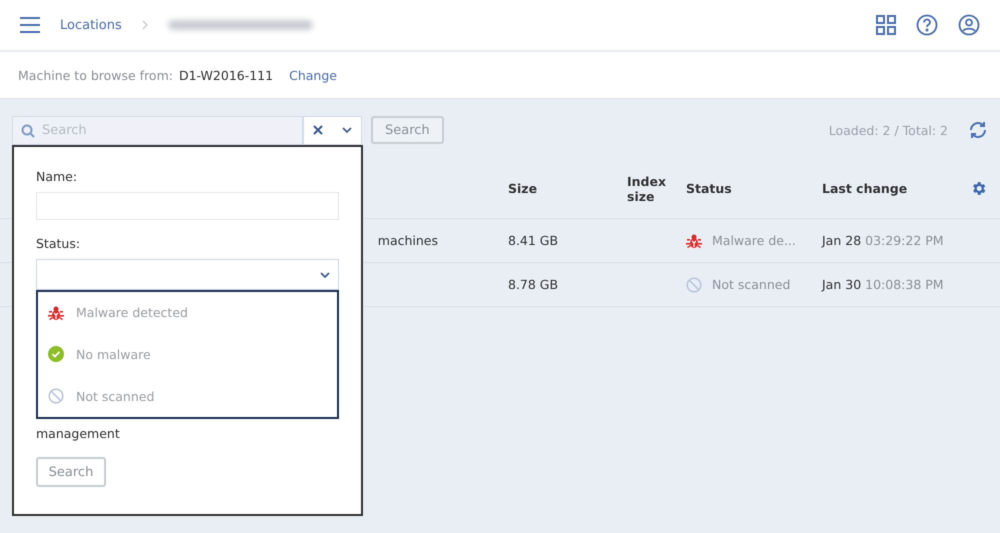 The height and width of the screenshot is (533, 1000). I want to click on date-text: Jan 30, so click(842, 284).